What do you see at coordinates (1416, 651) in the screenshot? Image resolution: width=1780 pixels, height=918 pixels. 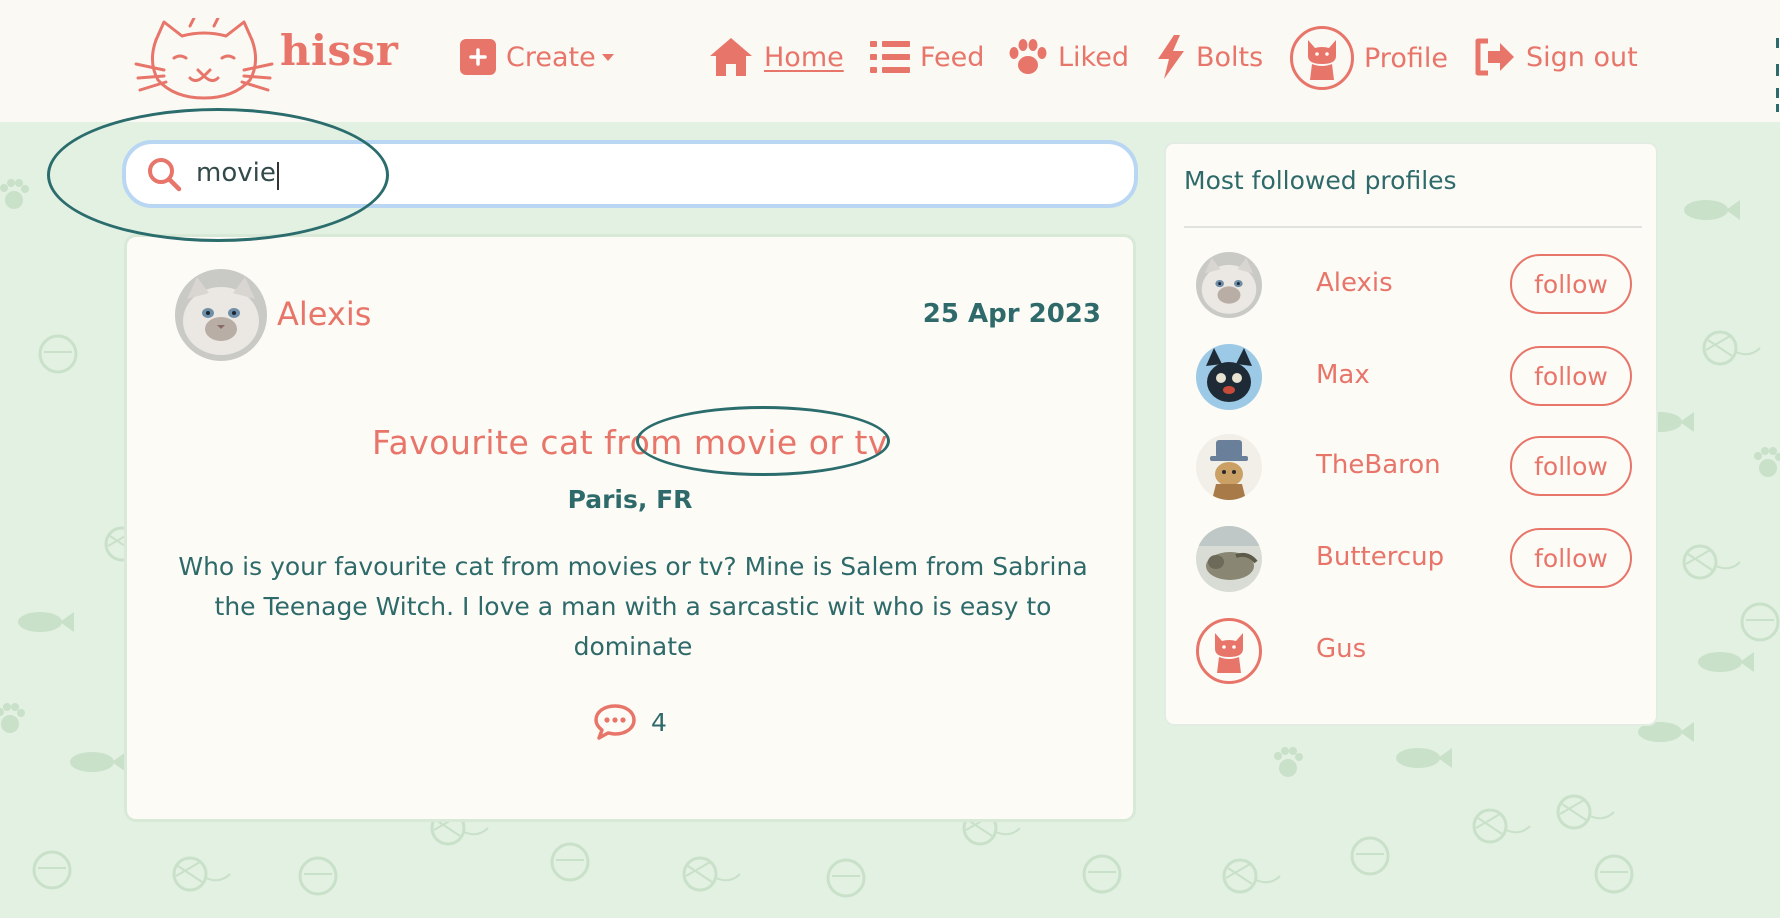 I see `profile-row-gus: Gus` at bounding box center [1416, 651].